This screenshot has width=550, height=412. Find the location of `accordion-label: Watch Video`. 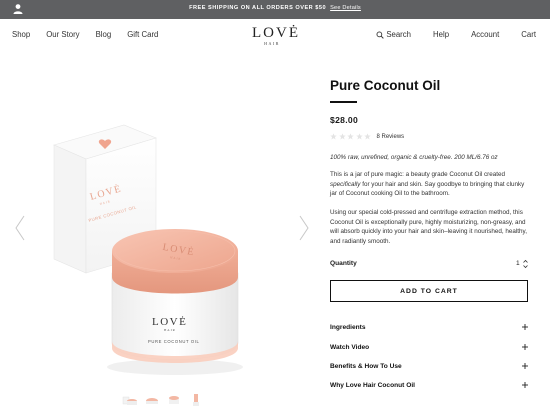

accordion-label: Watch Video is located at coordinates (350, 347).